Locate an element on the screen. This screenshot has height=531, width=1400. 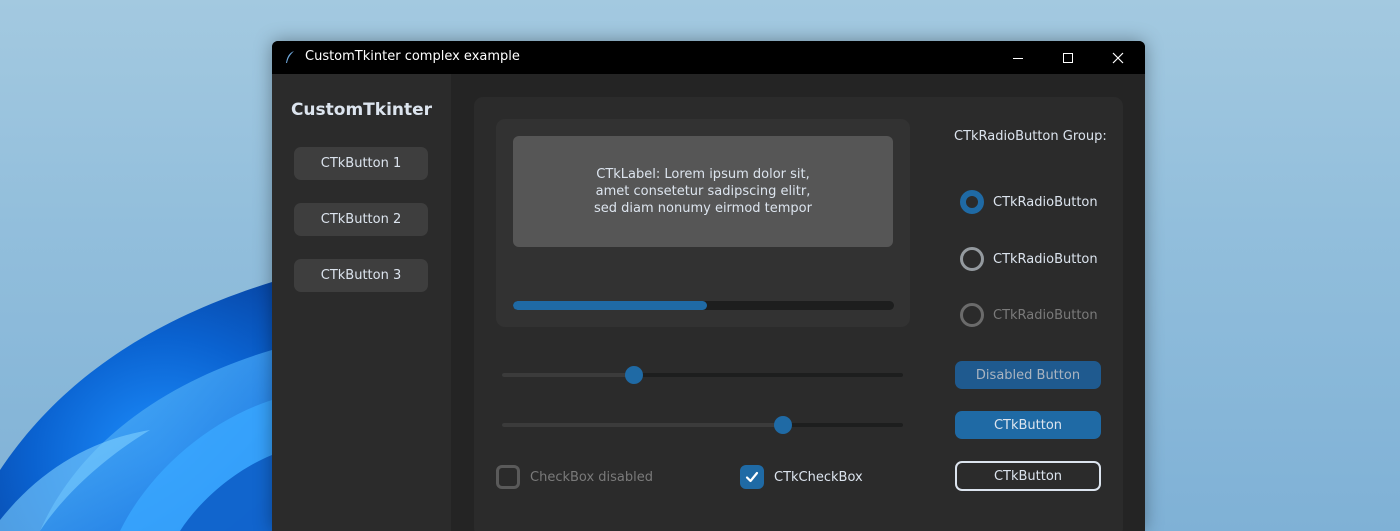
slider-2-progress is located at coordinates (642, 425).